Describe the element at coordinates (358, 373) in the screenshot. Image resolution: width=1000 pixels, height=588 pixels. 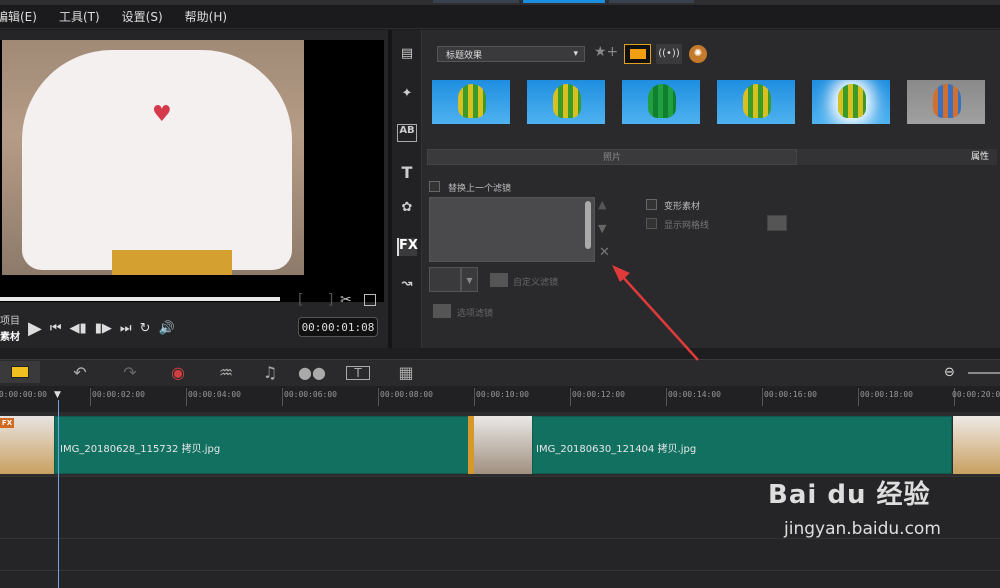
I see `subtitle-icon: T` at that location.